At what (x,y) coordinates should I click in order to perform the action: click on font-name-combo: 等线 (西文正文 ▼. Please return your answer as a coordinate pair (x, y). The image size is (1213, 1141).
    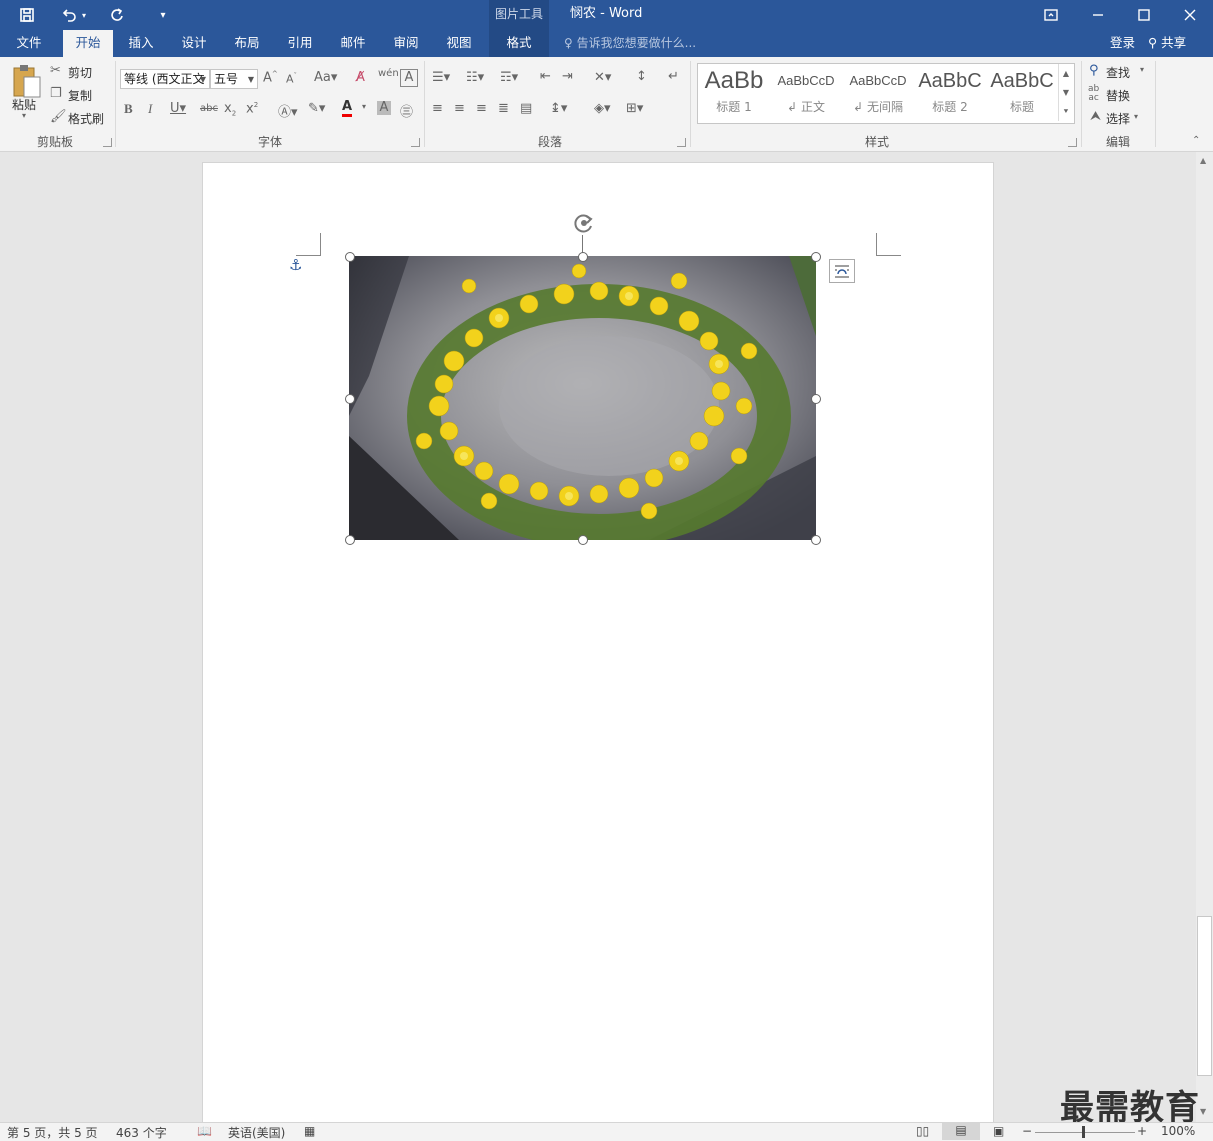
    Looking at the image, I should click on (165, 79).